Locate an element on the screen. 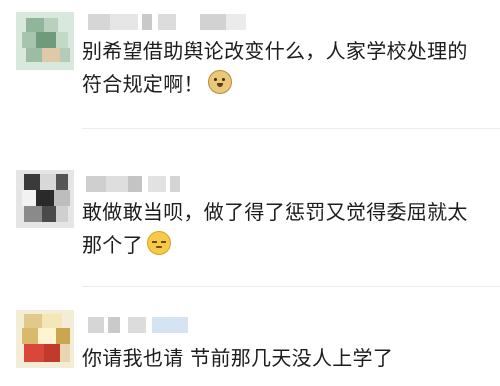  comment-text: 敢做敢当呗，做了得了惩罚又觉得委屈就太那个了 is located at coordinates (275, 228).